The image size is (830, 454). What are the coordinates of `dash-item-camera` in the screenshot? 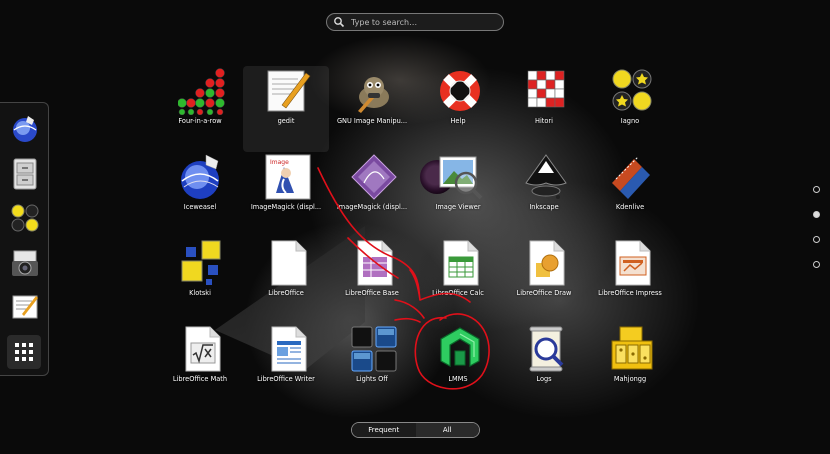 It's located at (24, 262).